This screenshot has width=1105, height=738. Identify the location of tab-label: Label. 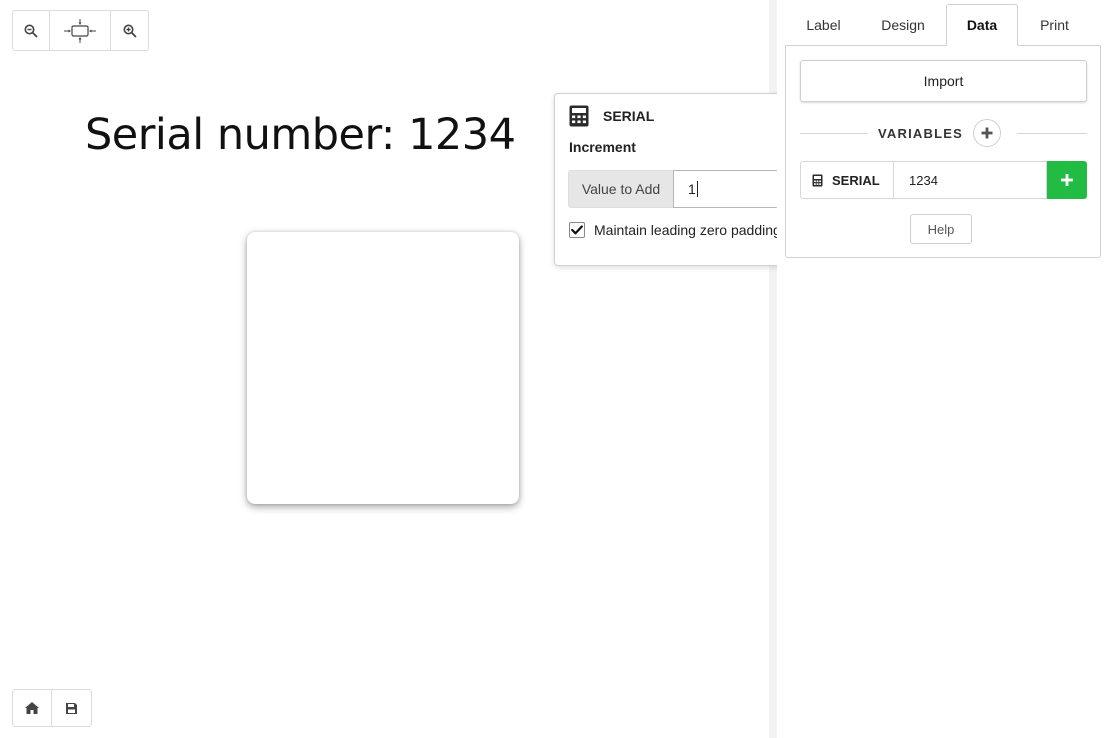
(823, 25).